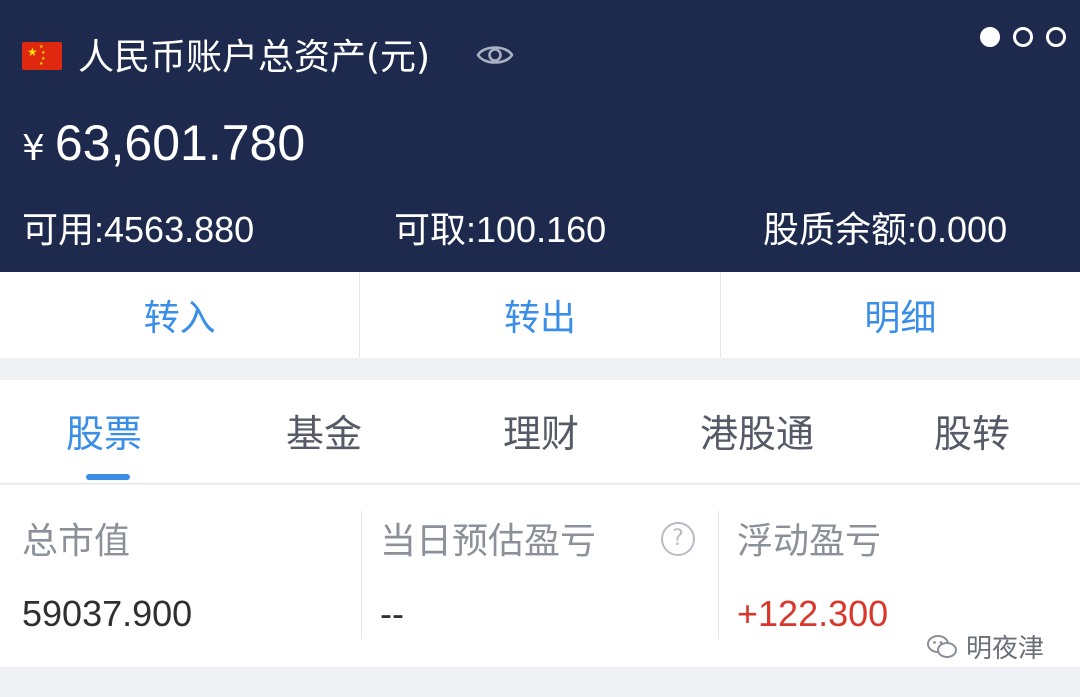 This screenshot has width=1080, height=697. I want to click on floating-pnl-value: +122.300, so click(813, 613).